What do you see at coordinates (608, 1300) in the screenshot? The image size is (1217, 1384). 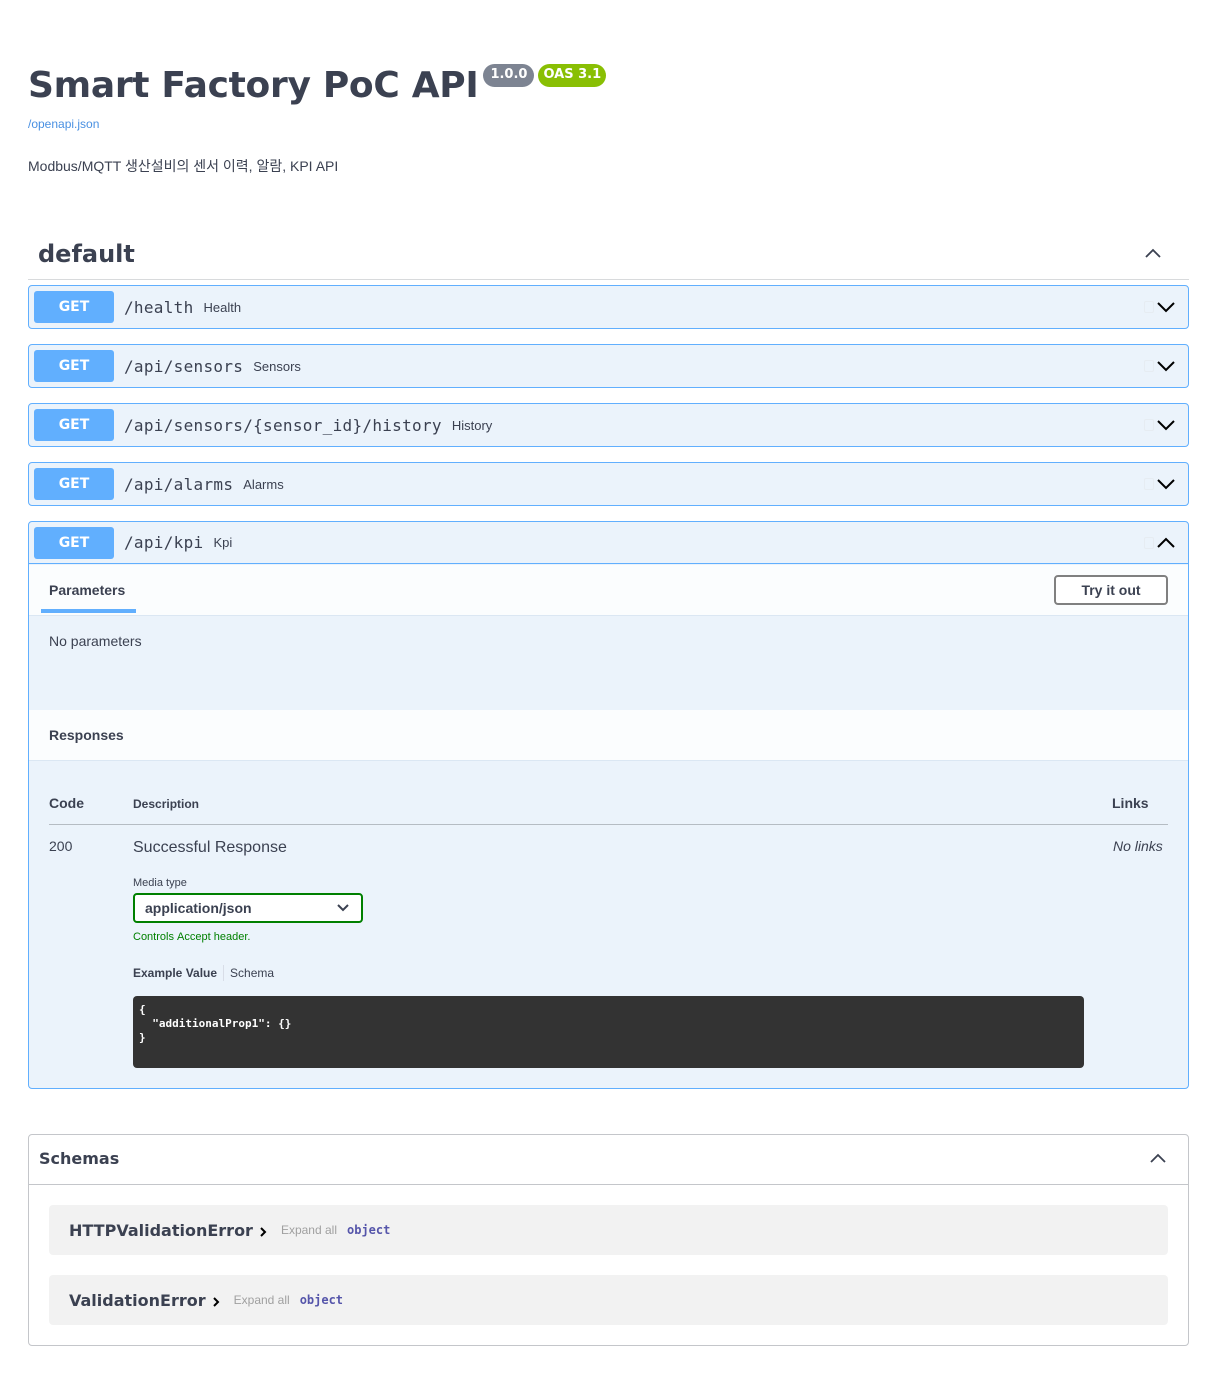 I see `schema-model-validationerror: ValidationError Expand all object` at bounding box center [608, 1300].